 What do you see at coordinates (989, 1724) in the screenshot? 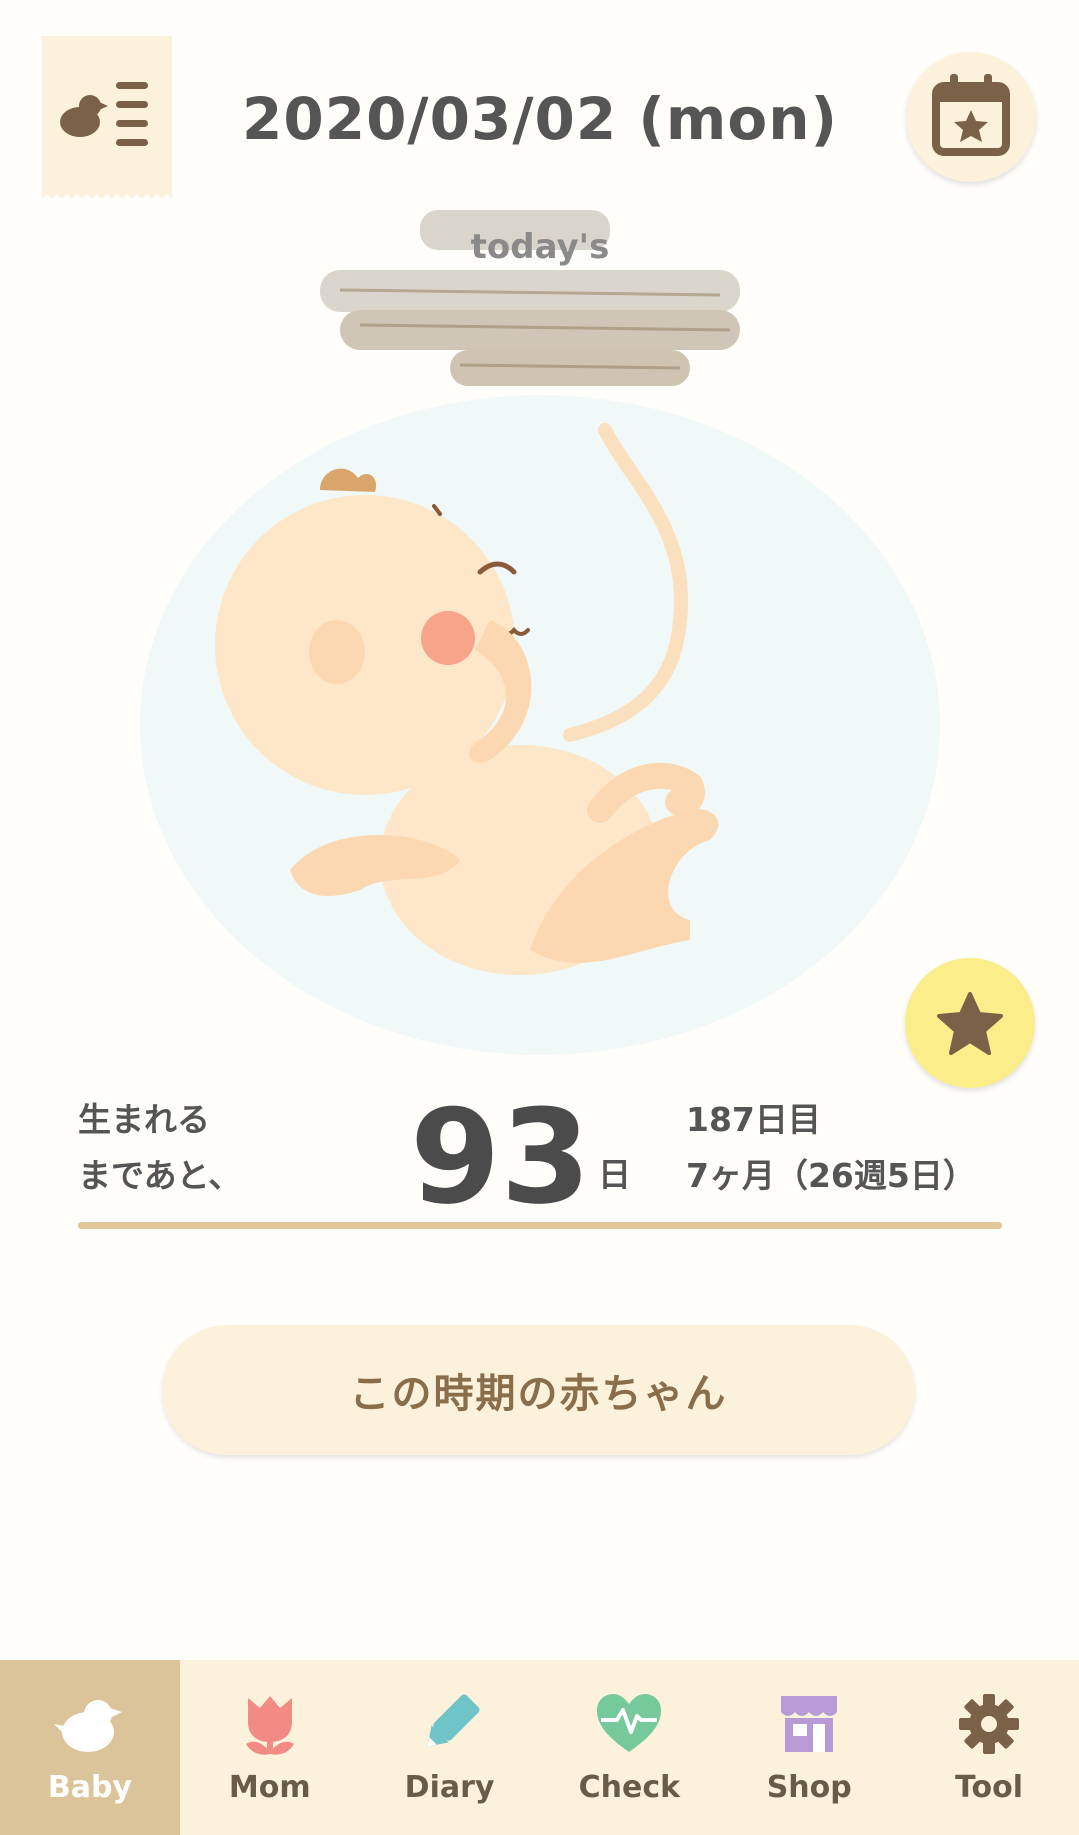
I see `gear-icon` at bounding box center [989, 1724].